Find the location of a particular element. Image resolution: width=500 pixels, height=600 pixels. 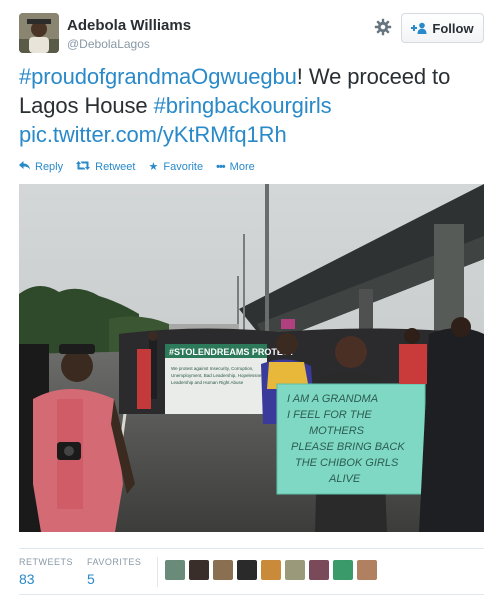

gear-icon is located at coordinates (383, 27).